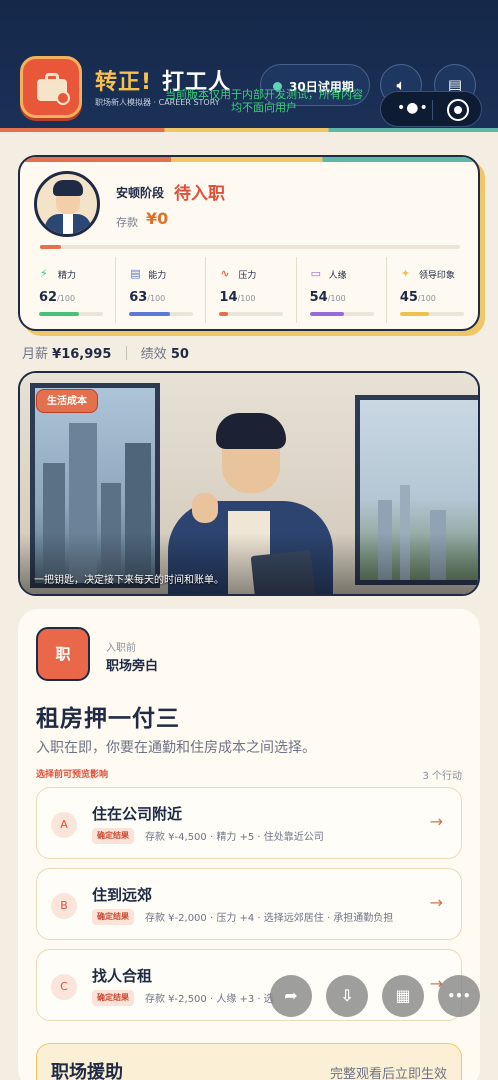 This screenshot has height=1080, width=498. What do you see at coordinates (35, 354) in the screenshot?
I see `salary-label: 月薪` at bounding box center [35, 354].